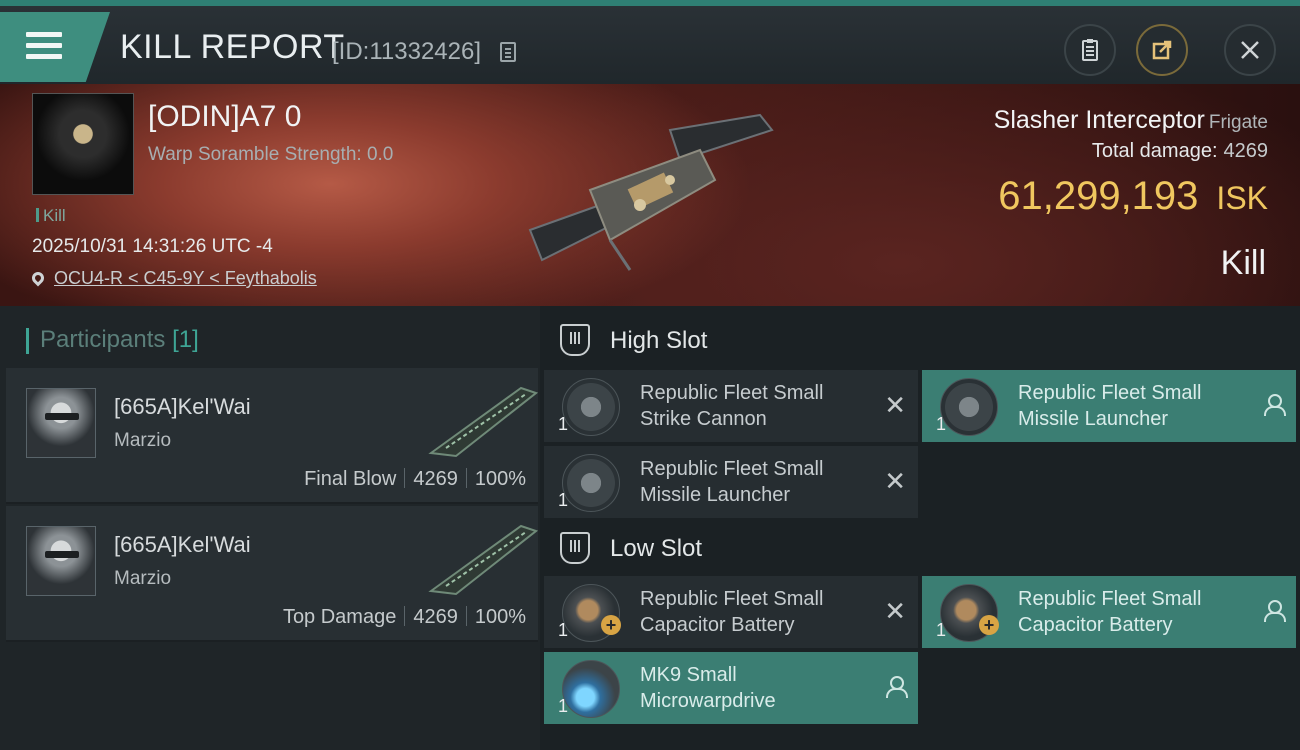 The height and width of the screenshot is (750, 1300). I want to click on microwarpdrive-icon, so click(591, 689).